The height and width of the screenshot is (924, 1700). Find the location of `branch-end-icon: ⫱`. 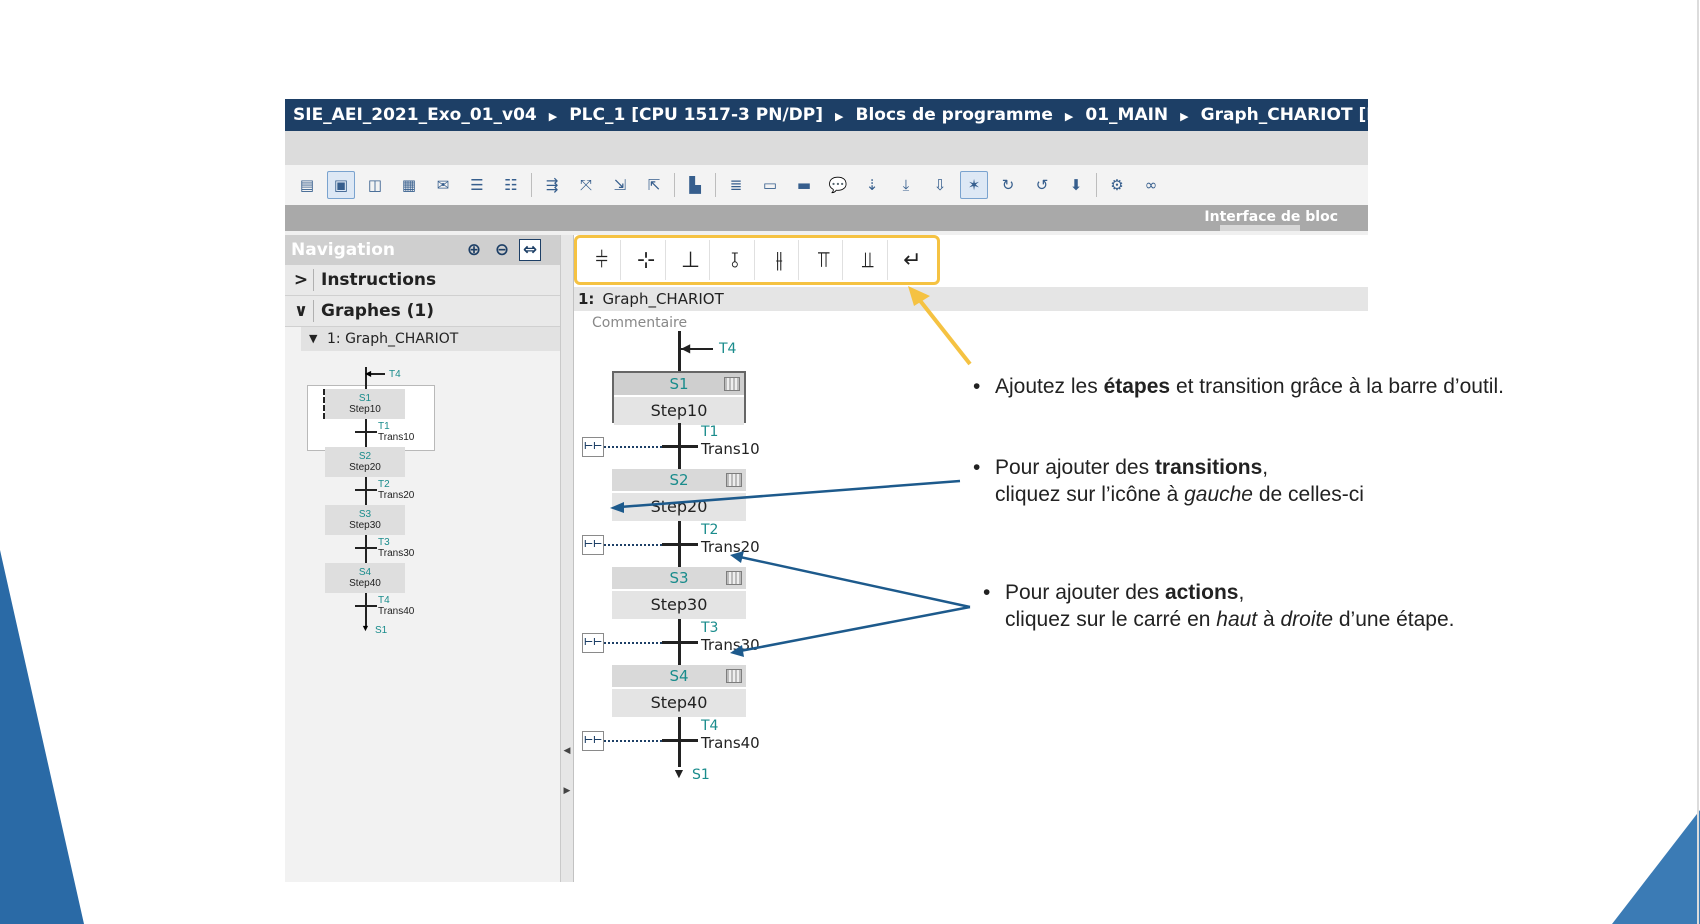

branch-end-icon: ⫱ is located at coordinates (735, 260).